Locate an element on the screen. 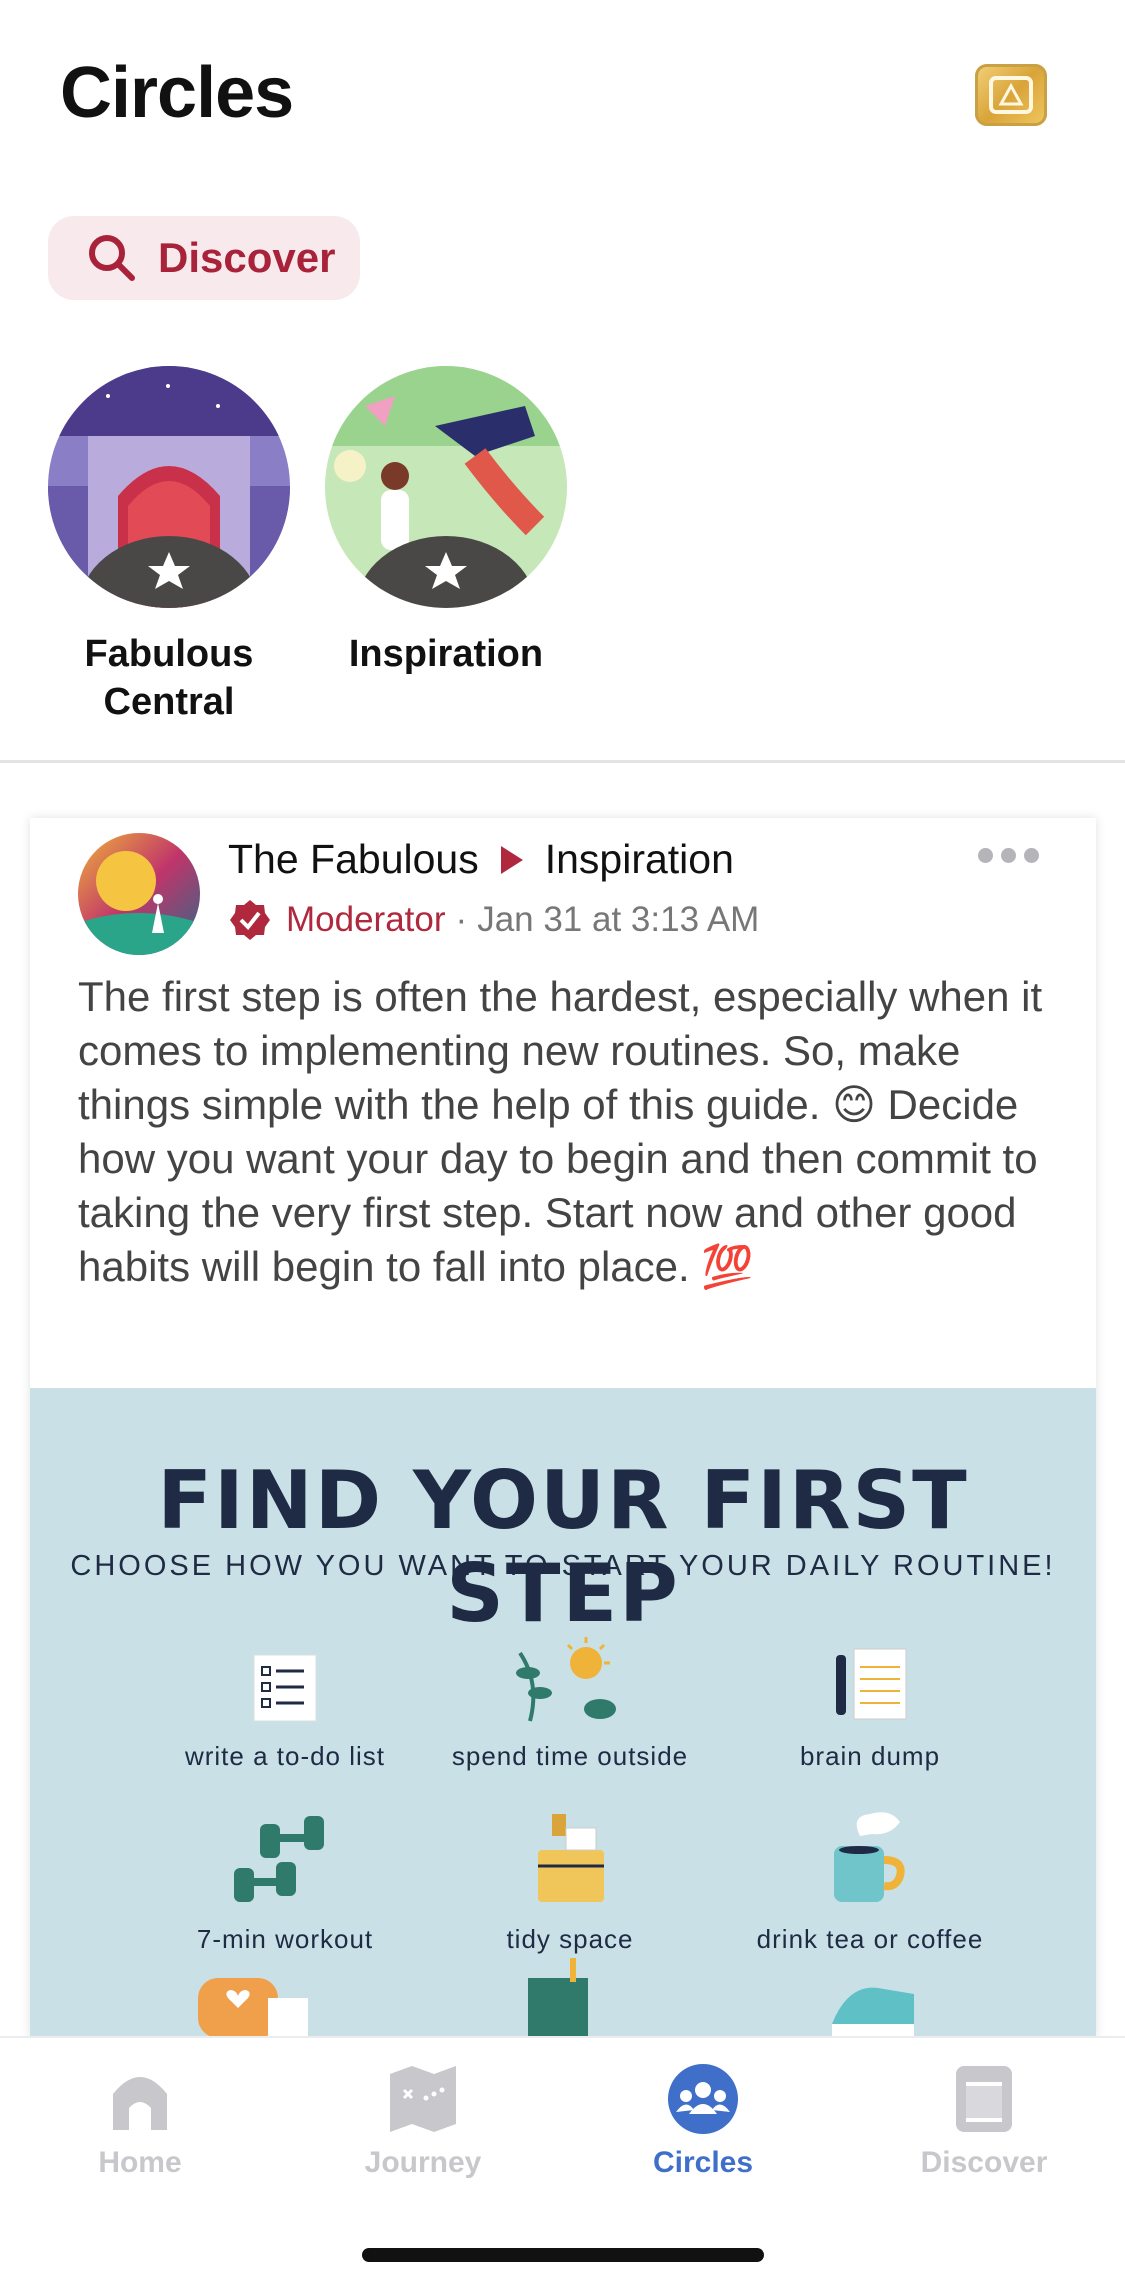  section-divider is located at coordinates (562, 761).